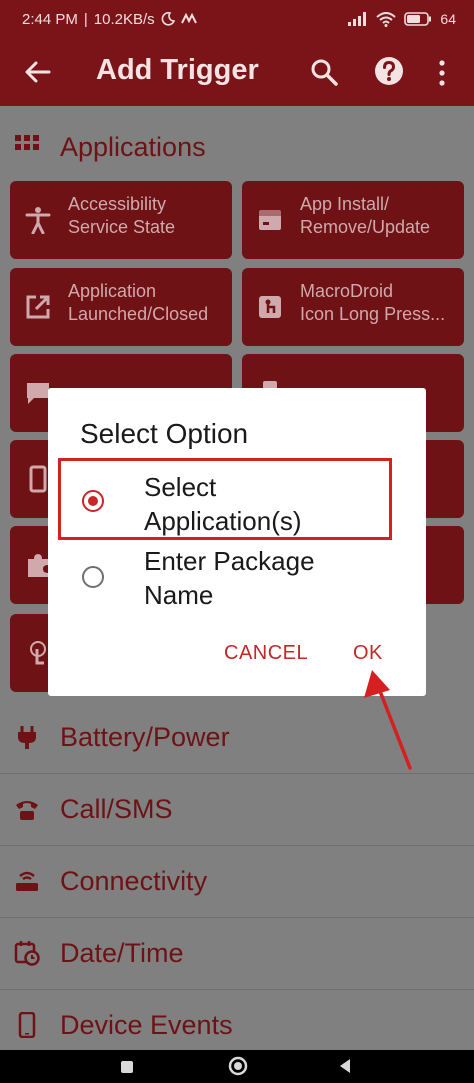  Describe the element at coordinates (402, 19) in the screenshot. I see `status-right: 64` at that location.